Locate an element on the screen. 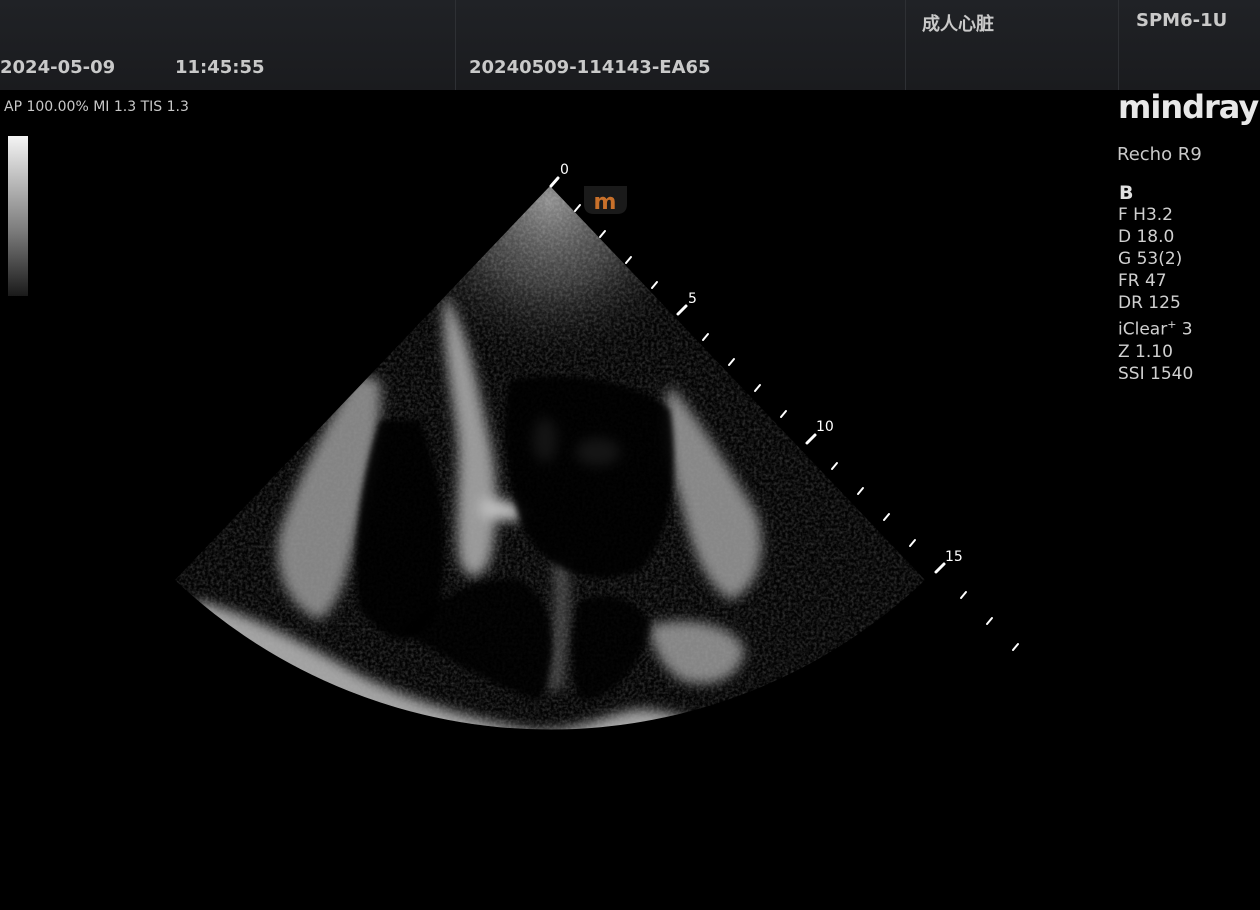  depth-label-5: 5 is located at coordinates (692, 299).